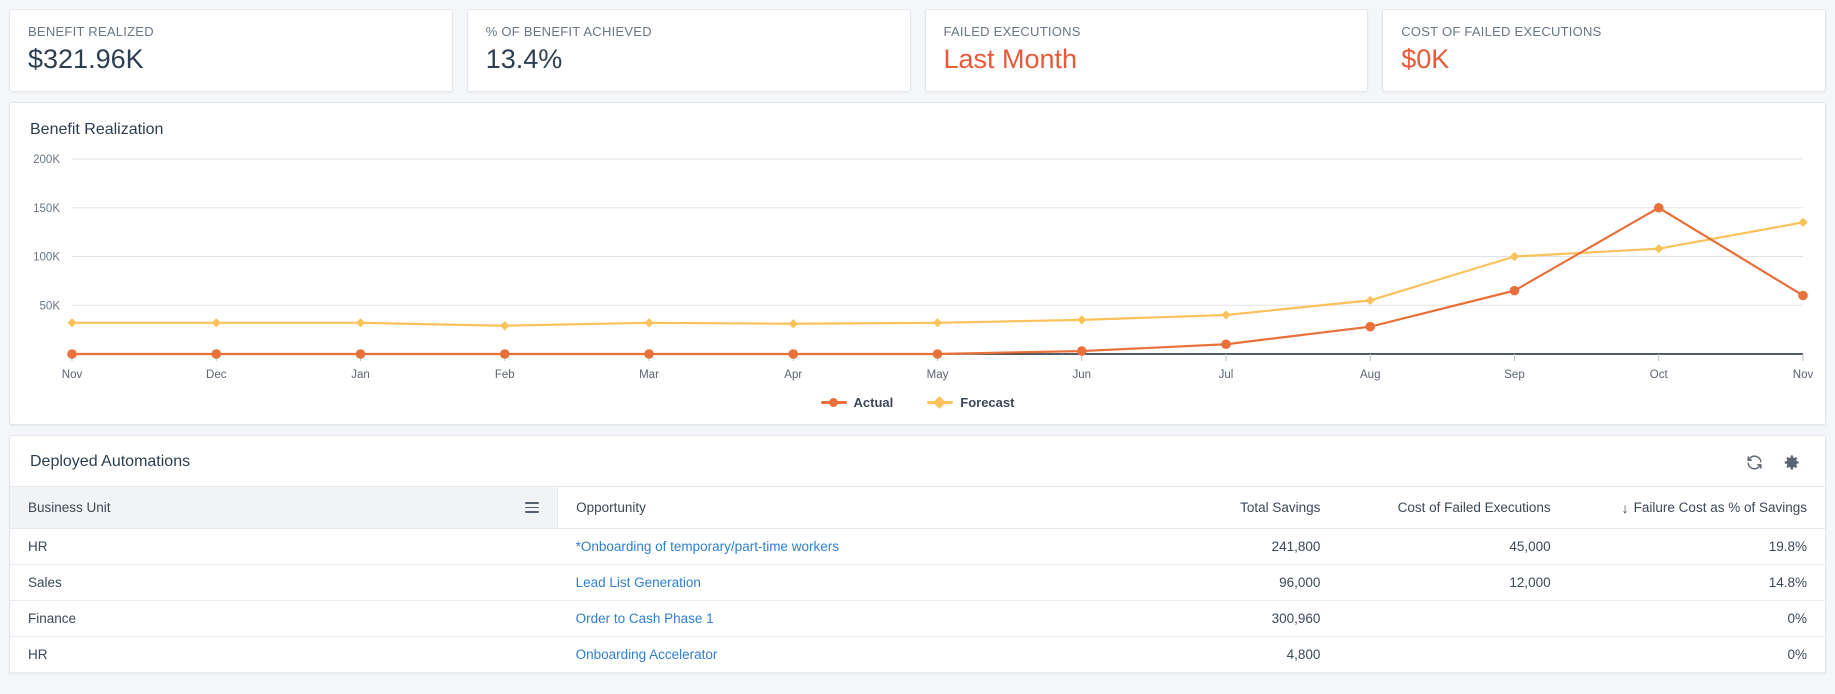  I want to click on y-axis-tick-label: 100K, so click(46, 258).